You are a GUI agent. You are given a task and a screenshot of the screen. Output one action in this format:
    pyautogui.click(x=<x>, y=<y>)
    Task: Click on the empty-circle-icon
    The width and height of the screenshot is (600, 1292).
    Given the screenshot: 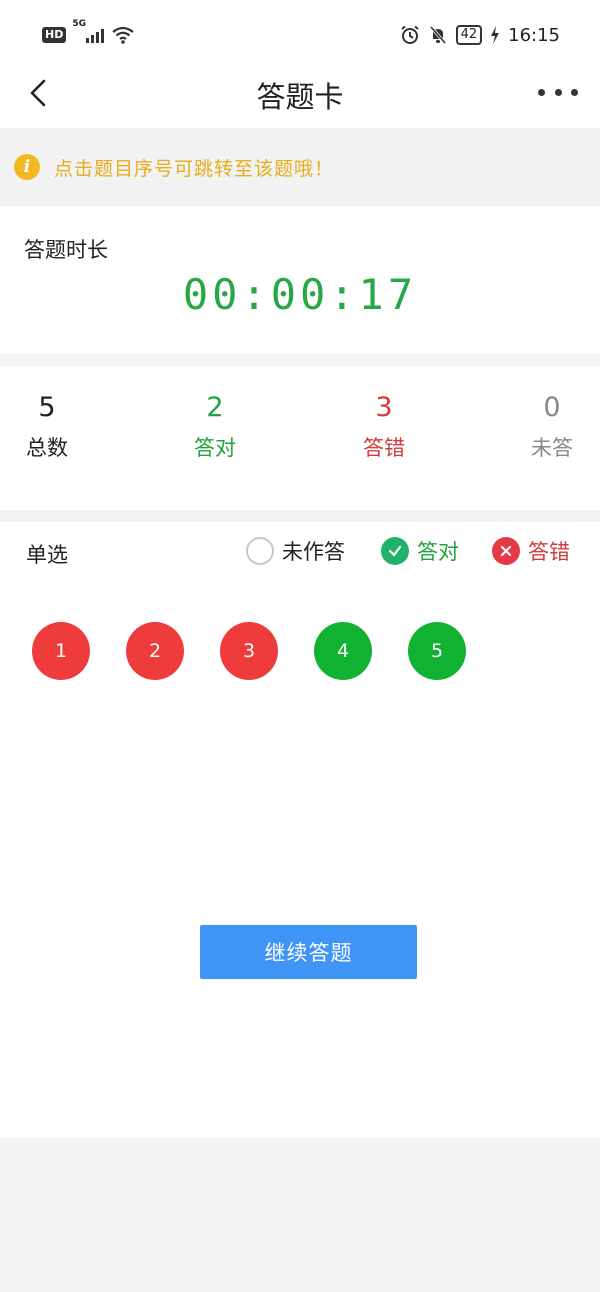 What is the action you would take?
    pyautogui.click(x=260, y=551)
    